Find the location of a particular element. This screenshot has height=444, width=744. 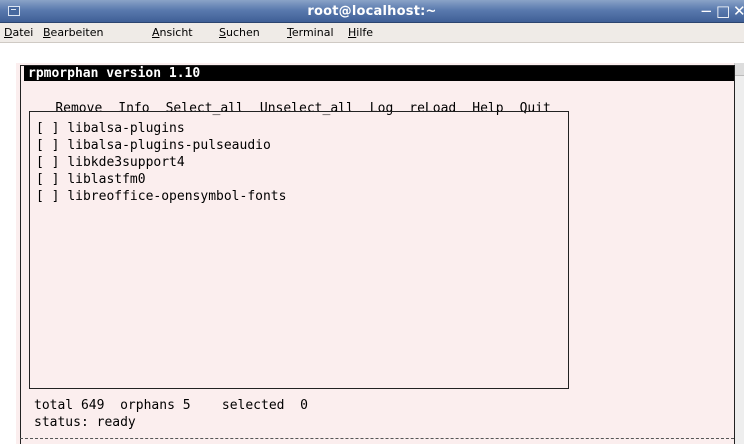

menu-ansicht: Ansicht is located at coordinates (172, 32).